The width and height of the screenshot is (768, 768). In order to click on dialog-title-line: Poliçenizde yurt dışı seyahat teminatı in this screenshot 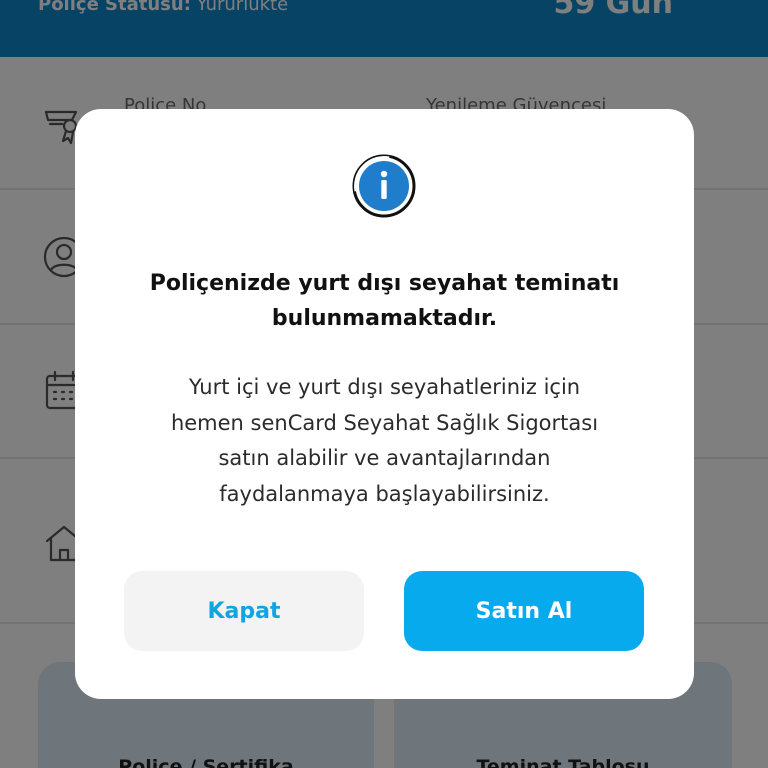, I will do `click(384, 283)`.